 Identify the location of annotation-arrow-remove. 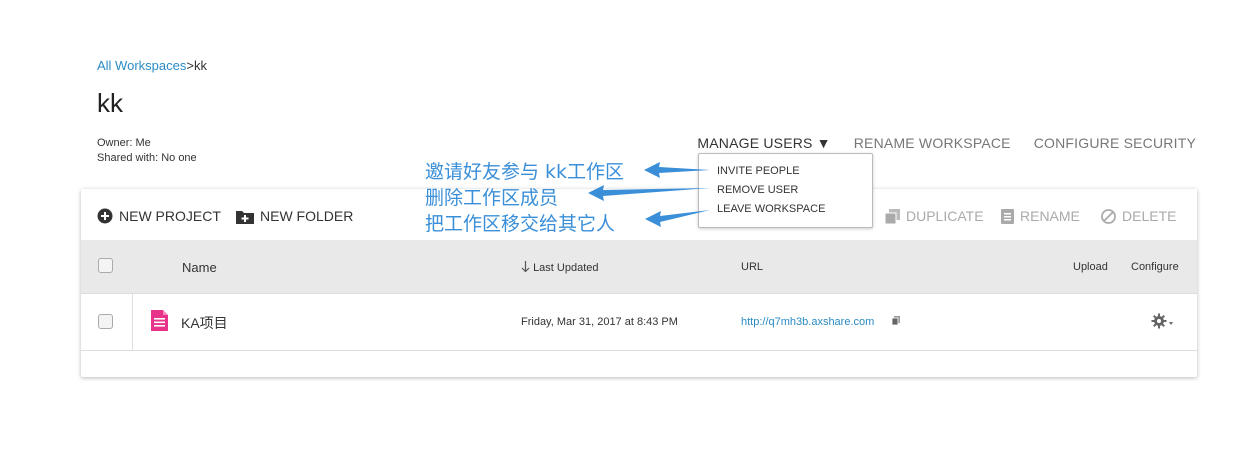
(649, 193).